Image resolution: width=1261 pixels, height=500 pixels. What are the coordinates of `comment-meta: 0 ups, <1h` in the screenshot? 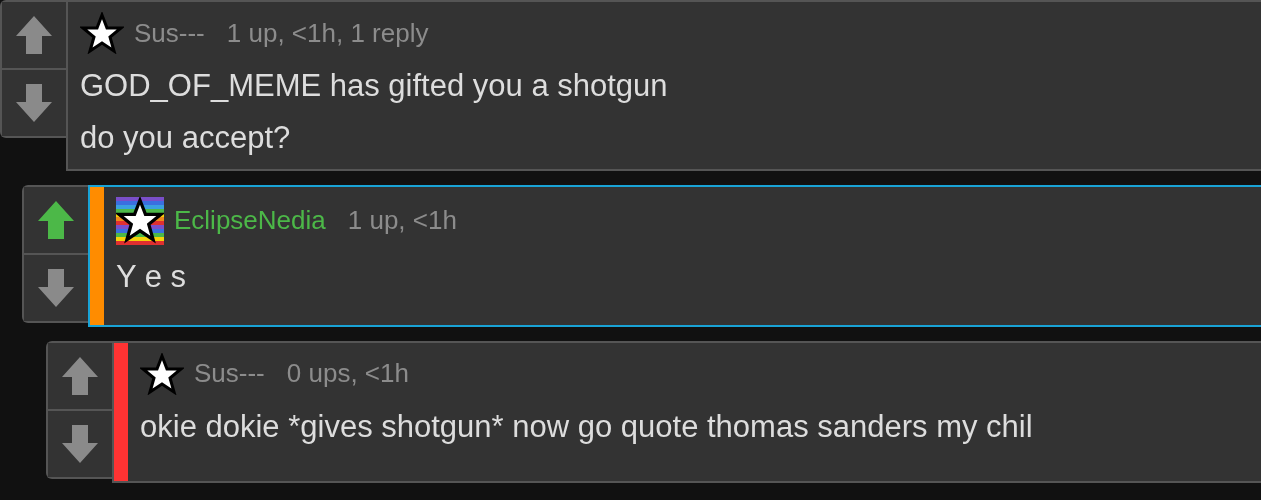 It's located at (347, 374).